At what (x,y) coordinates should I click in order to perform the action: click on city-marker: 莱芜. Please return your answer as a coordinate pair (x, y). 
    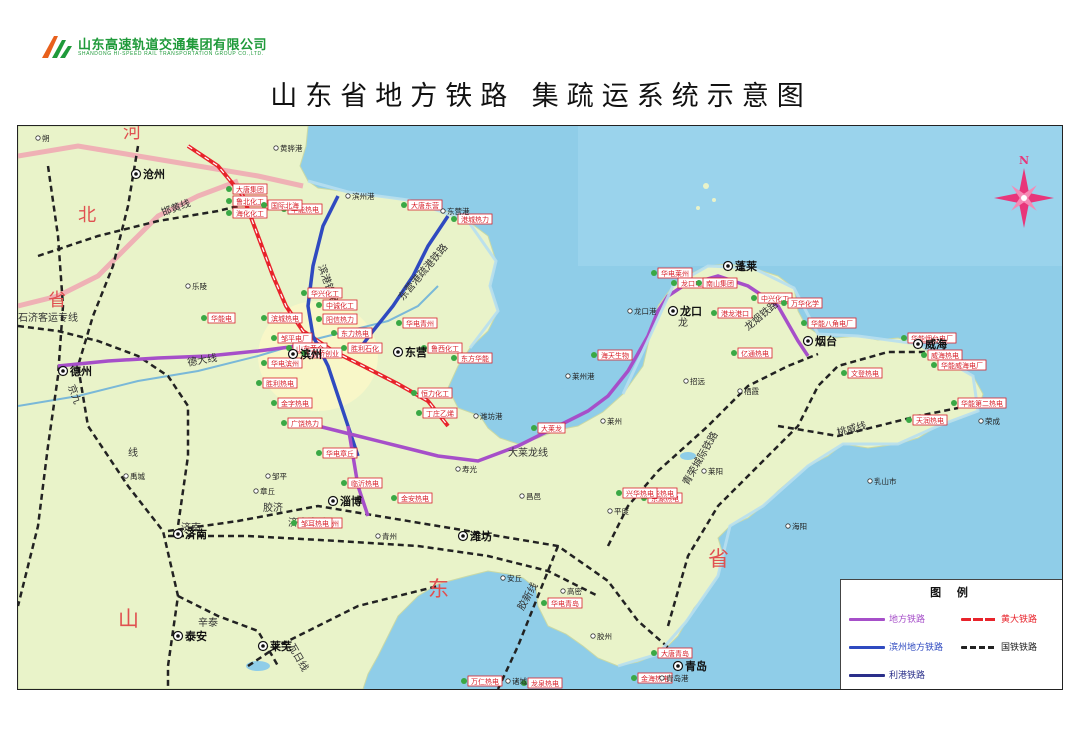
    Looking at the image, I should click on (275, 646).